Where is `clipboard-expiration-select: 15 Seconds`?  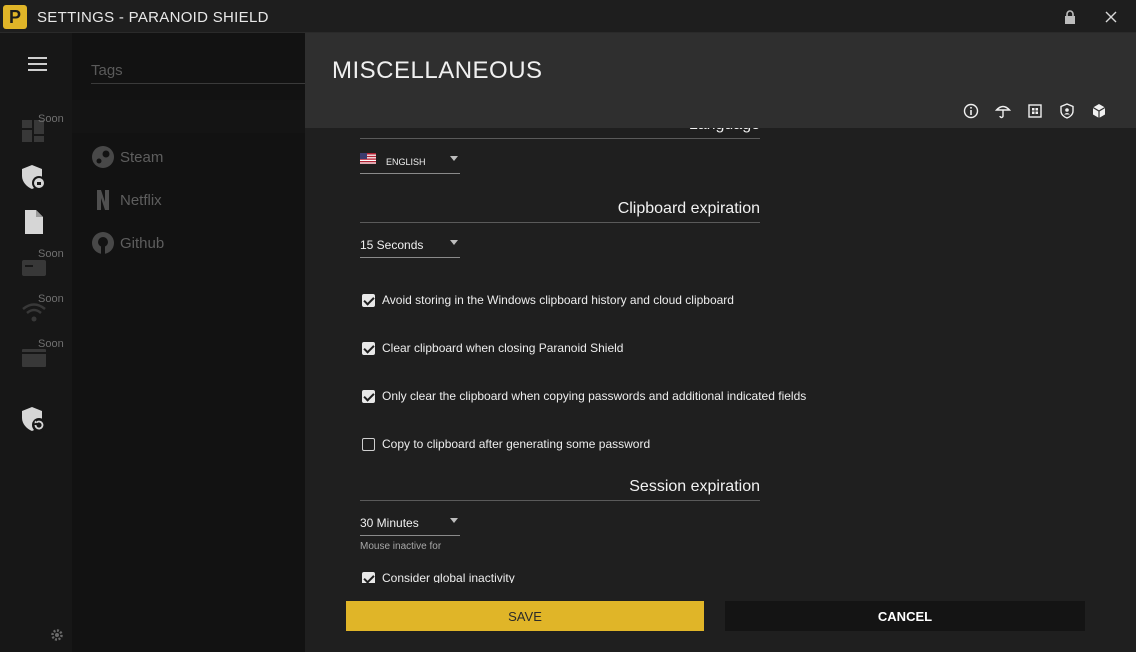
clipboard-expiration-select: 15 Seconds is located at coordinates (410, 246).